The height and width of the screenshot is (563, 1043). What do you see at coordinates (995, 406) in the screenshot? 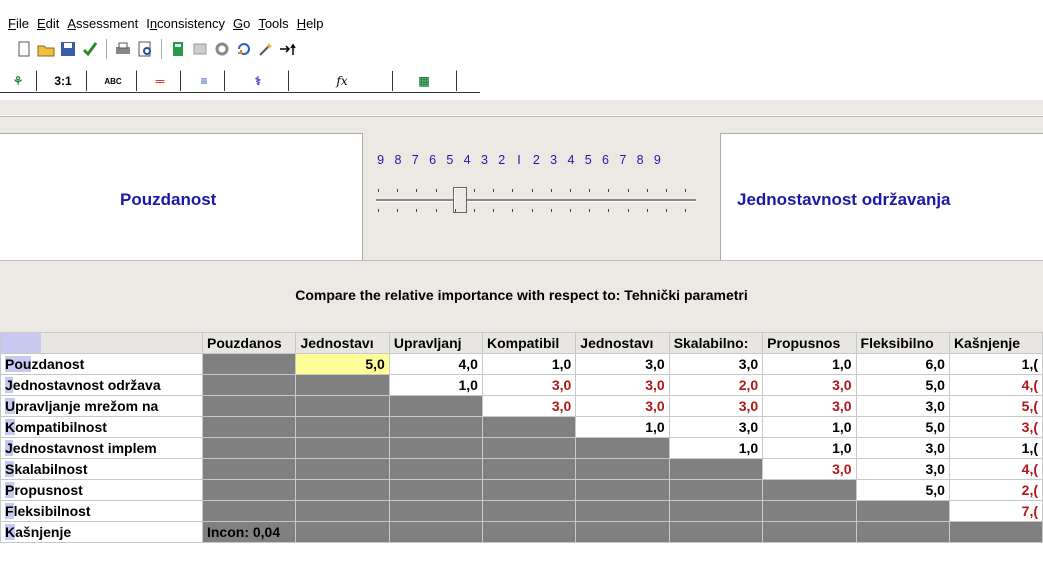
I see `matrix-cell: 5,(` at bounding box center [995, 406].